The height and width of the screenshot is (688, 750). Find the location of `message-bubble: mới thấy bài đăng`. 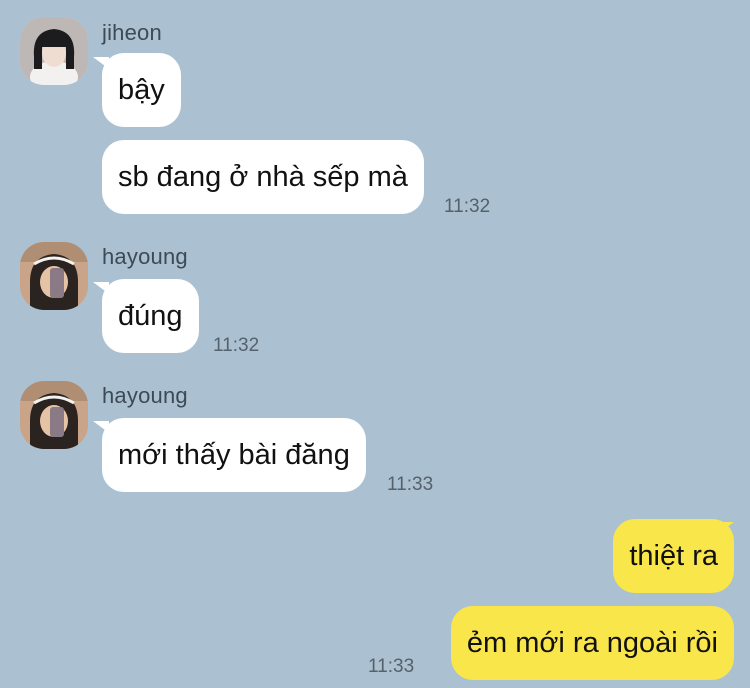

message-bubble: mới thấy bài đăng is located at coordinates (234, 455).